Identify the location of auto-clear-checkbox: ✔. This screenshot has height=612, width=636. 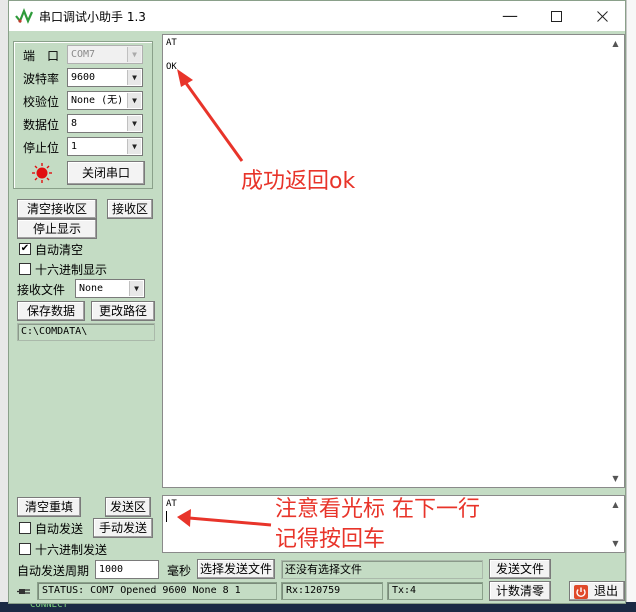
(25, 249).